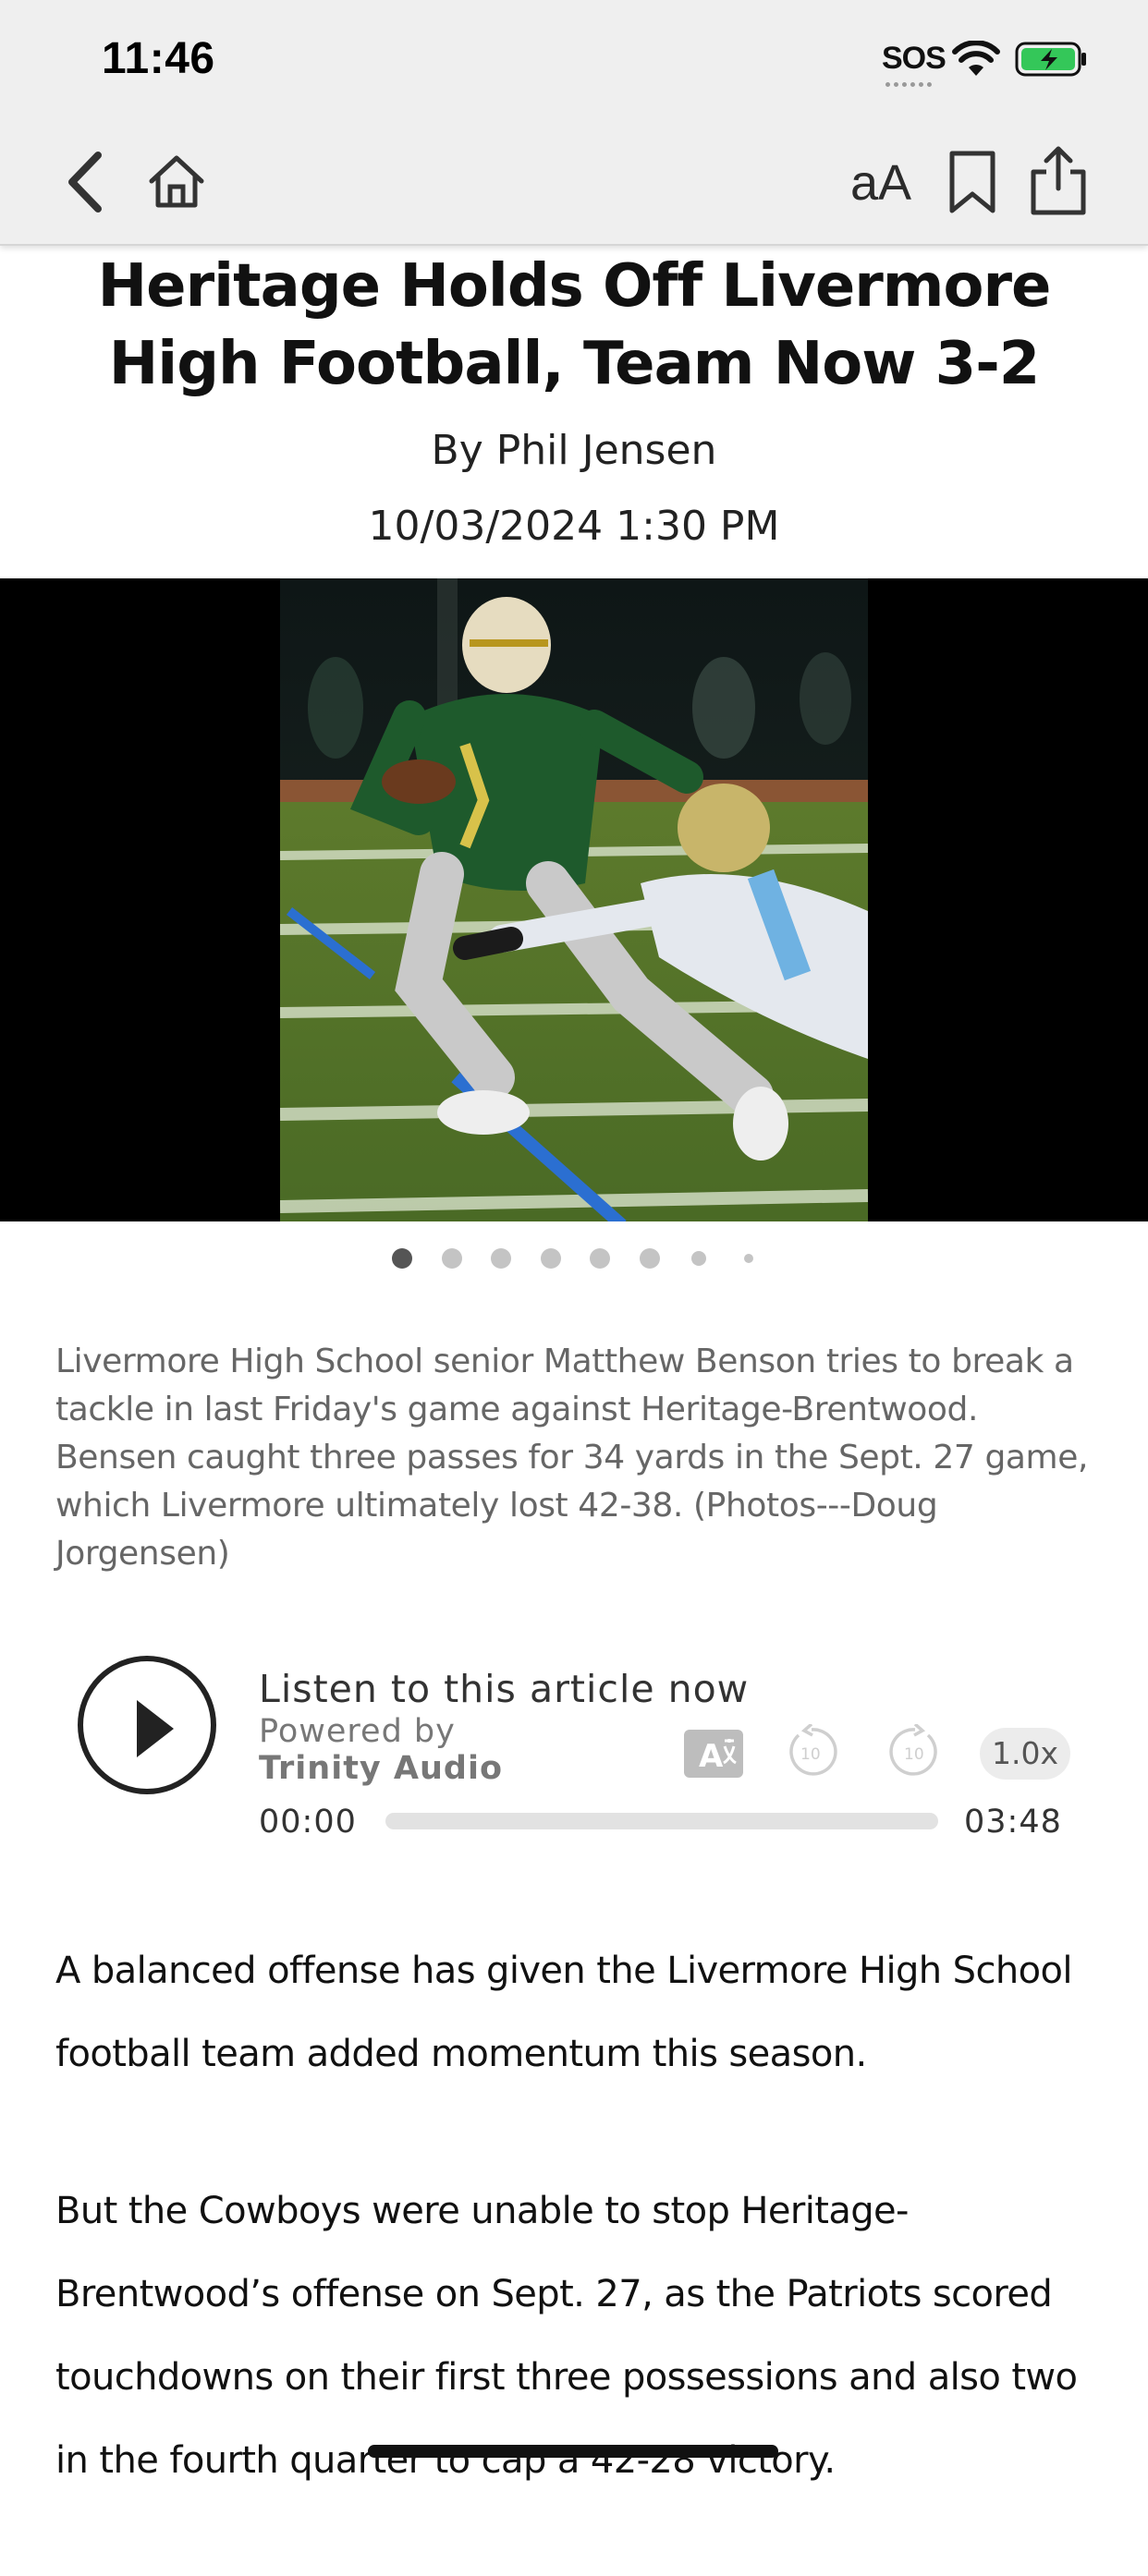  What do you see at coordinates (402, 1258) in the screenshot?
I see `carousel-dot-active` at bounding box center [402, 1258].